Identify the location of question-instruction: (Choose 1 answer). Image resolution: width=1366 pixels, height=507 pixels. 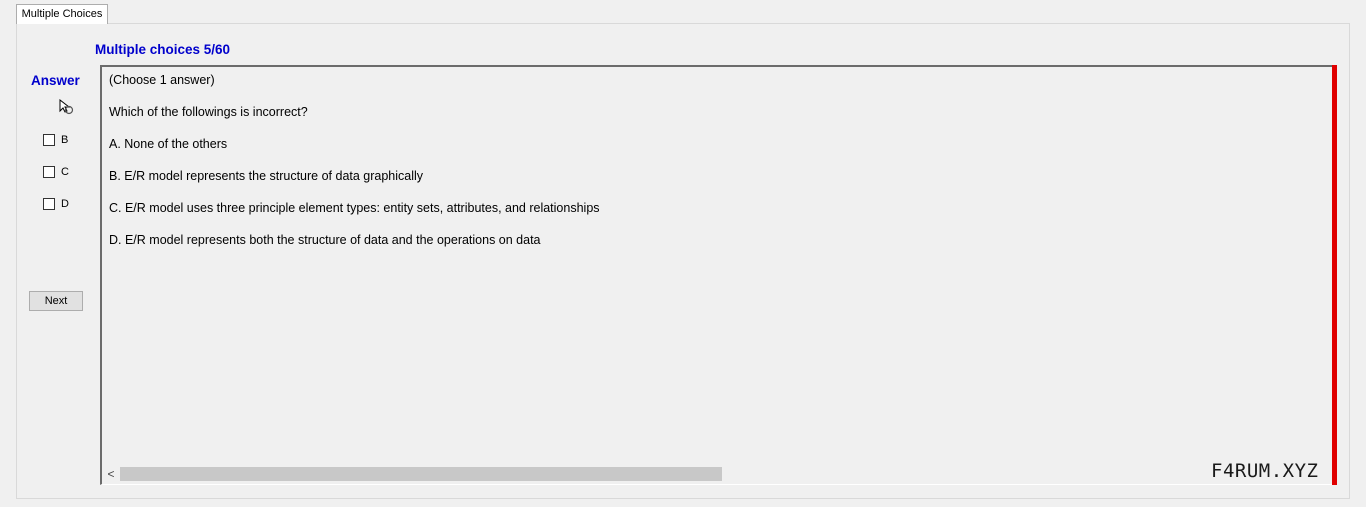
(162, 80).